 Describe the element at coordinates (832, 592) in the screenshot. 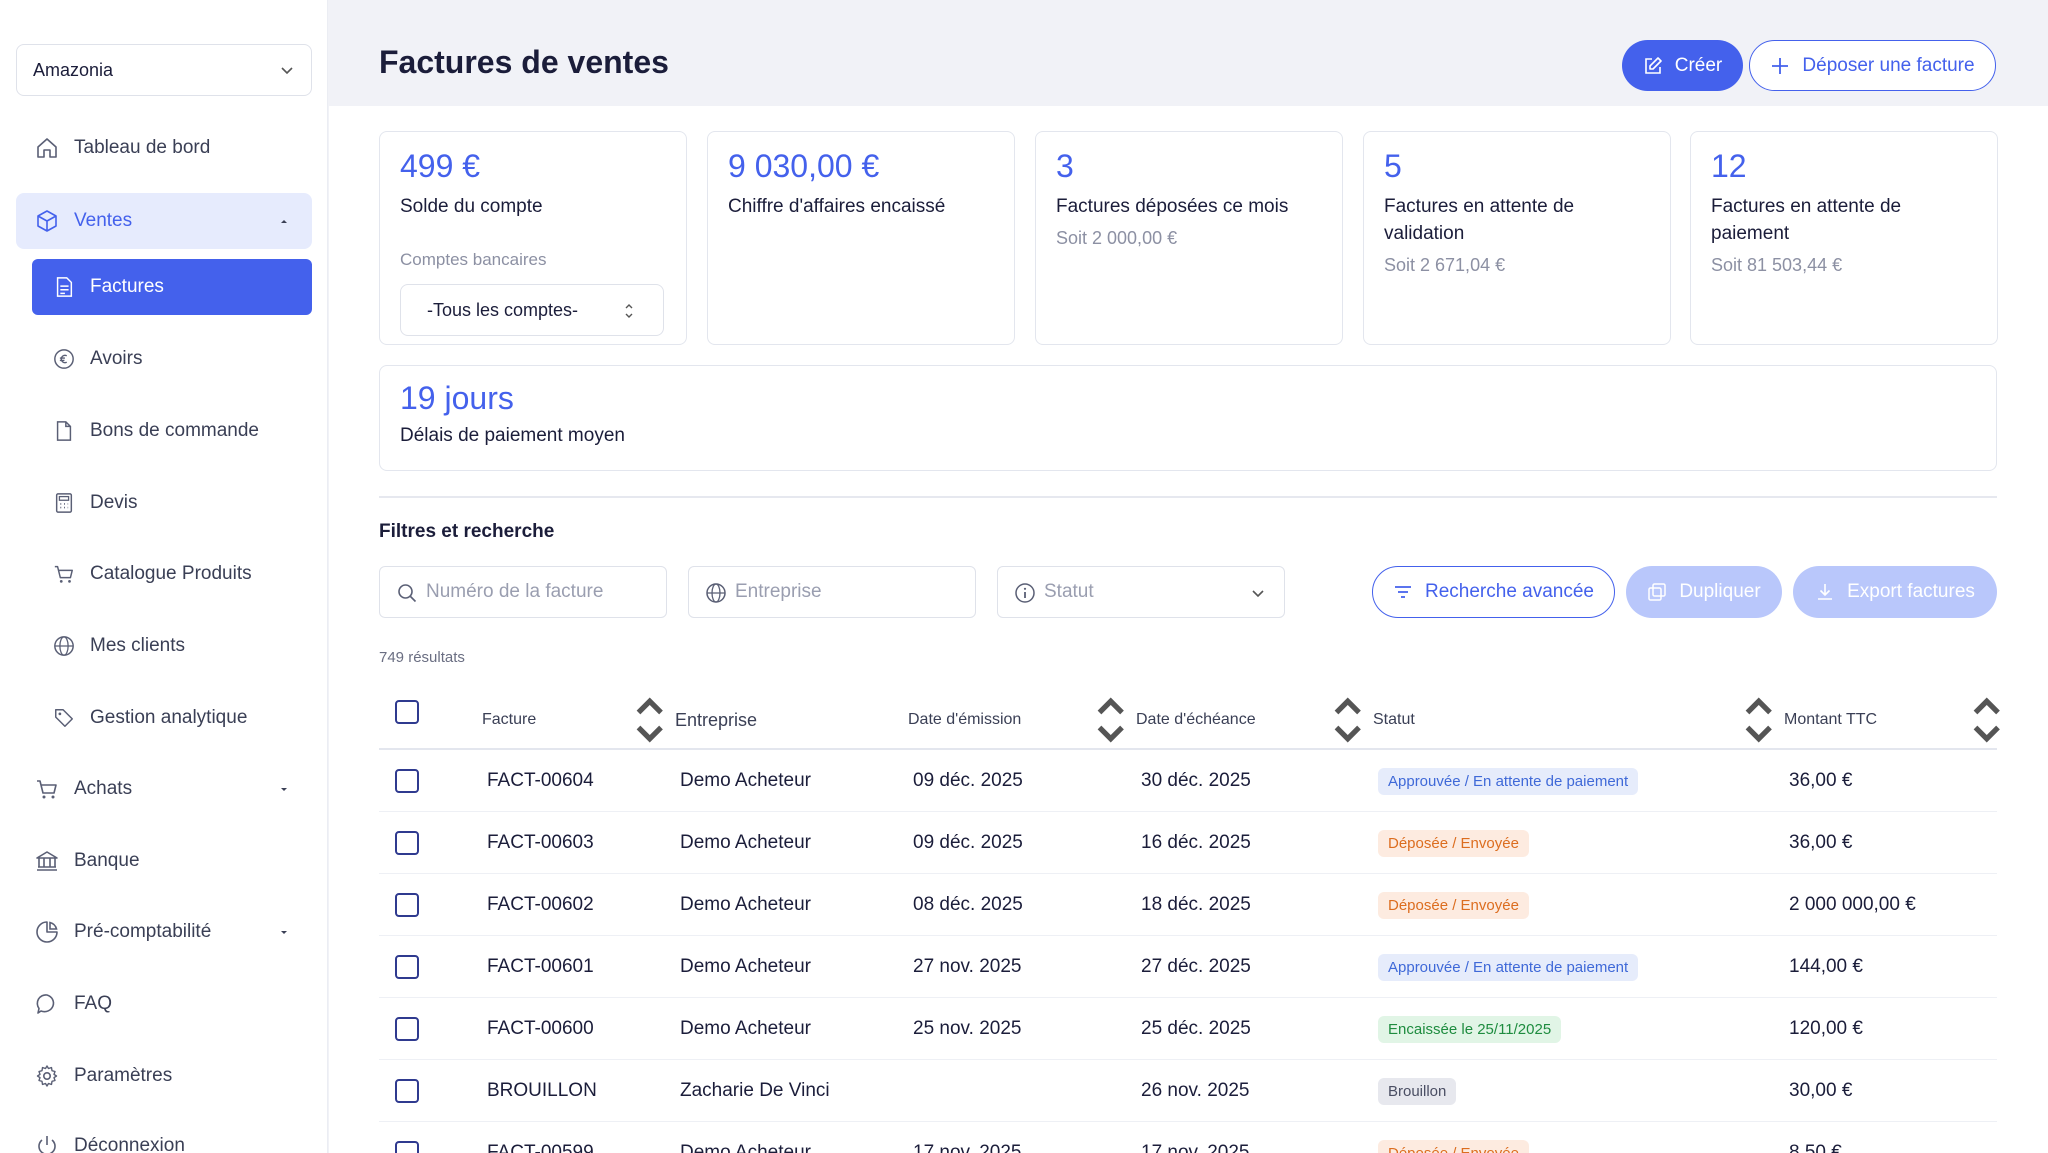

I see `company-search-input: Entreprise` at that location.